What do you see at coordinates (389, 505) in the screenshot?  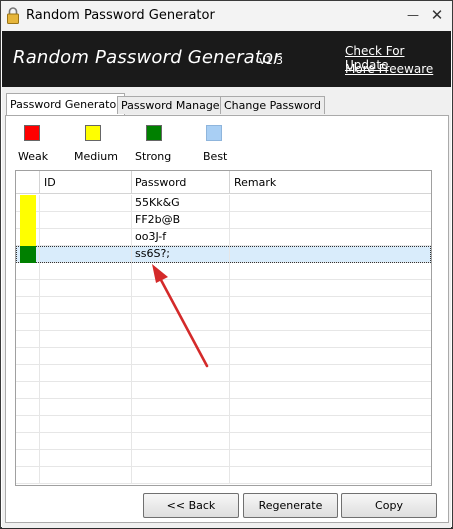 I see `copy-button: Copy` at bounding box center [389, 505].